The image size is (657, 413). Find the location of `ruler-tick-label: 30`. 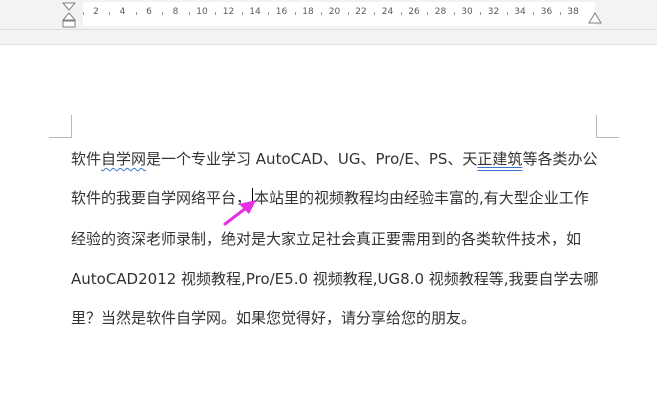

ruler-tick-label: 30 is located at coordinates (467, 12).